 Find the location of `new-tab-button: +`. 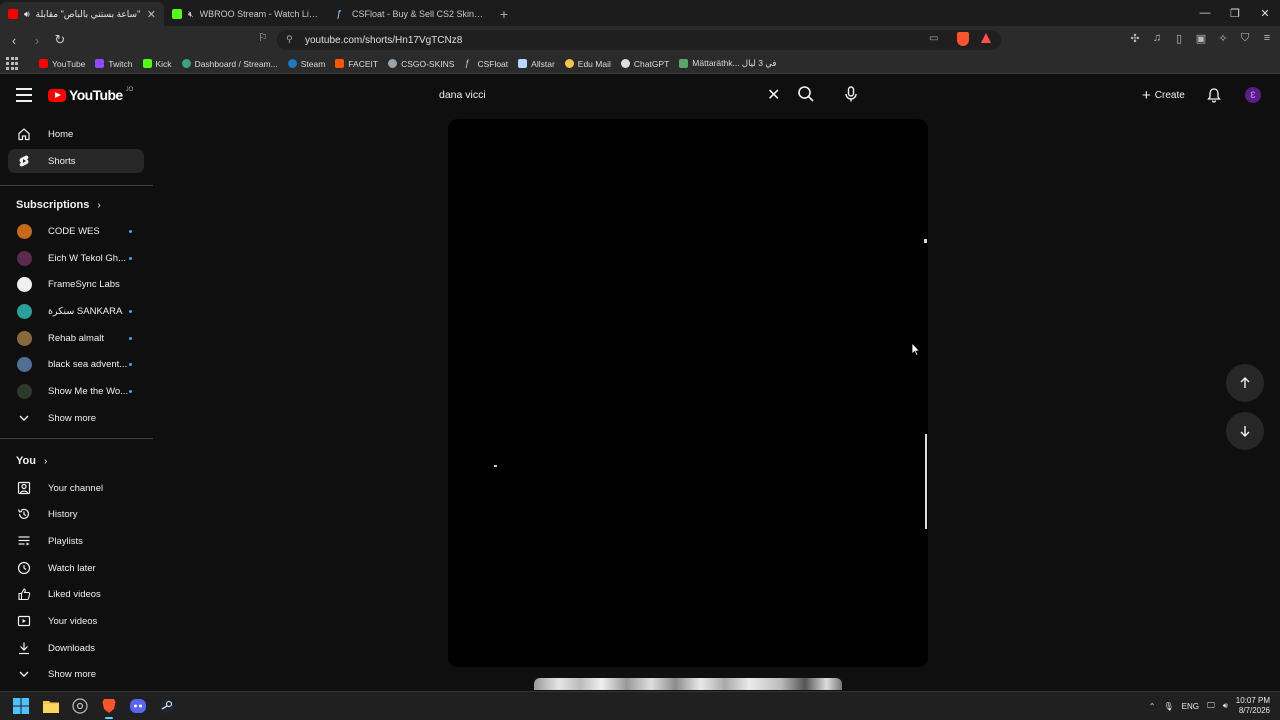

new-tab-button: + is located at coordinates (504, 14).